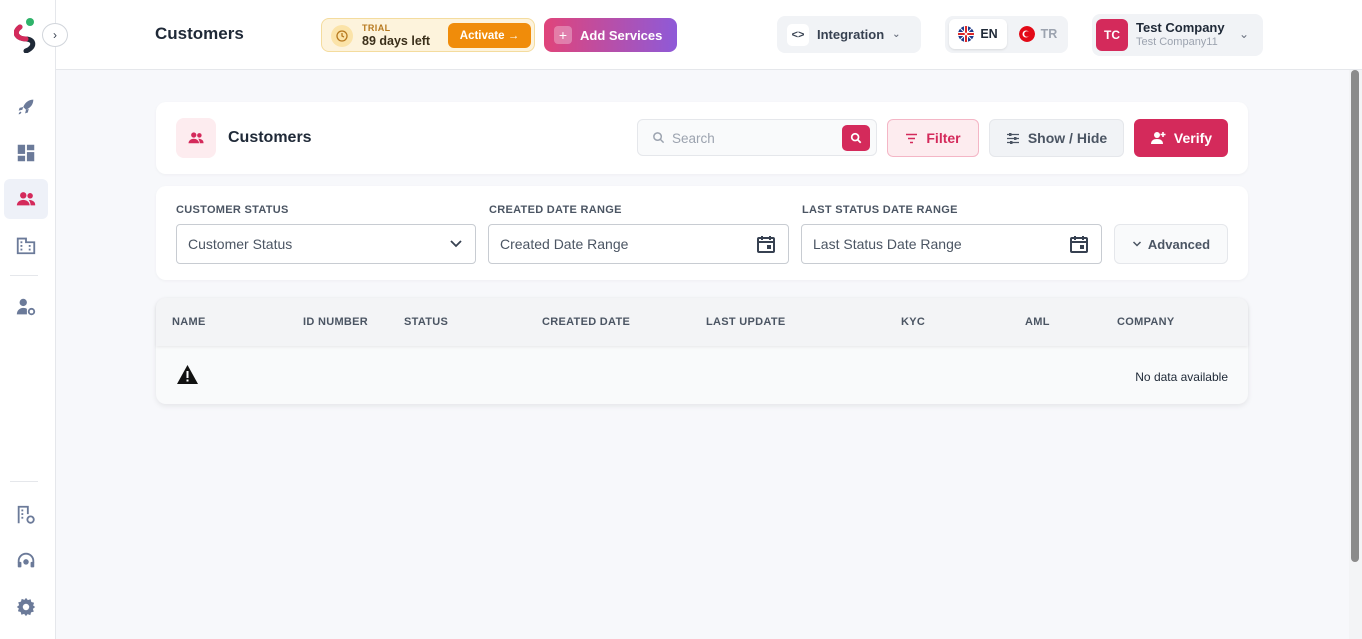 The image size is (1362, 639). Describe the element at coordinates (966, 34) in the screenshot. I see `uk-flag-icon` at that location.